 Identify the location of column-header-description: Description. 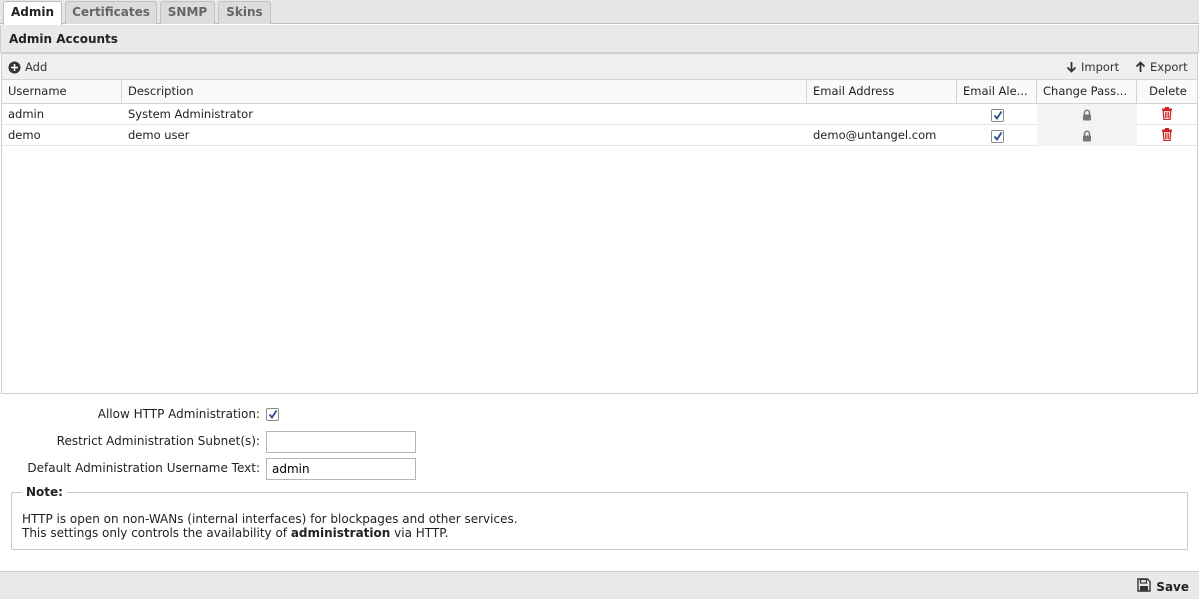
(464, 92).